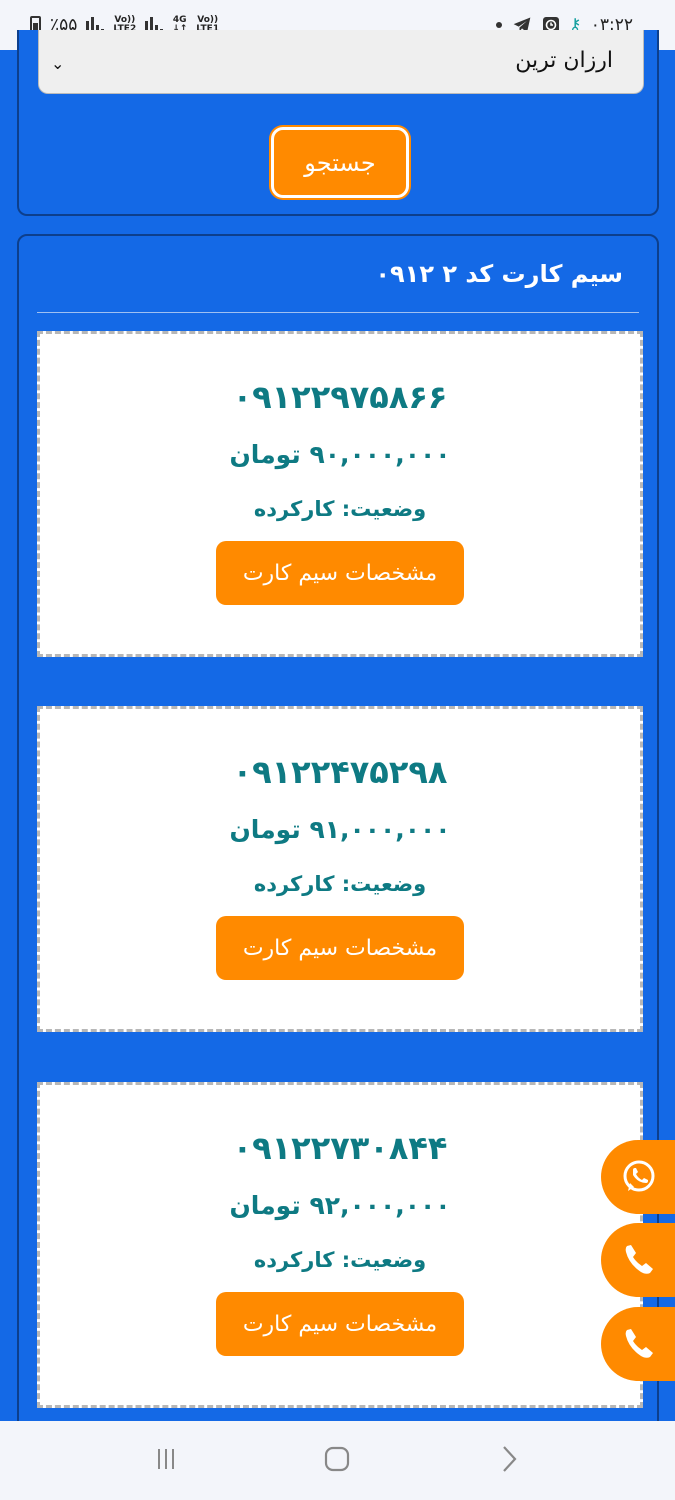  Describe the element at coordinates (341, 62) in the screenshot. I see `sort-select: ⌄ ارزان ترین` at that location.